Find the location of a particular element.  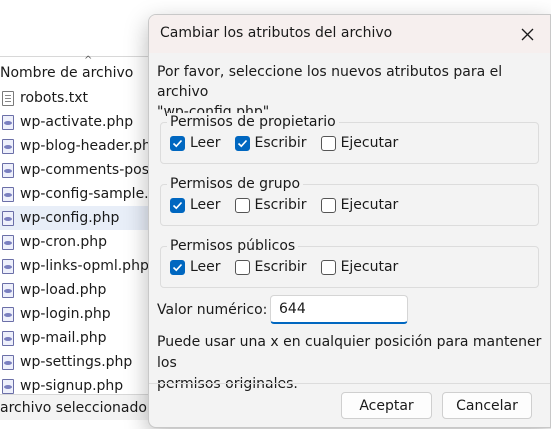

close-icon is located at coordinates (527, 34).